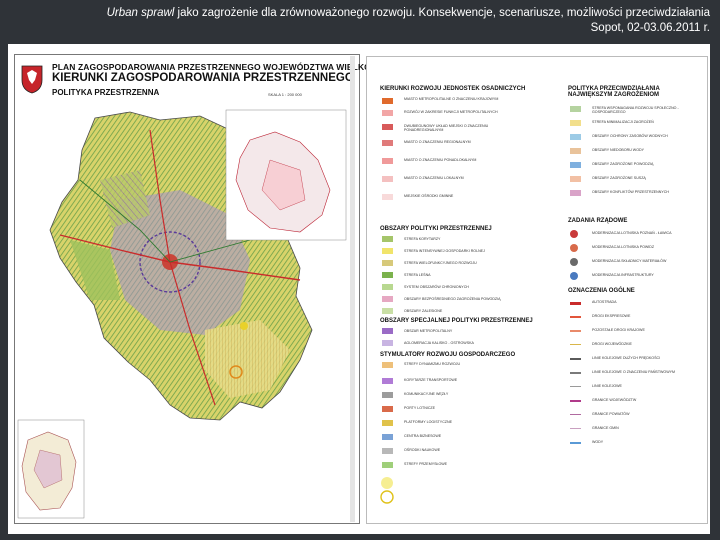  Describe the element at coordinates (630, 136) in the screenshot. I see `legend-item: OBSZARY OCHRONY ZASOBÓW WODNYCH` at that location.